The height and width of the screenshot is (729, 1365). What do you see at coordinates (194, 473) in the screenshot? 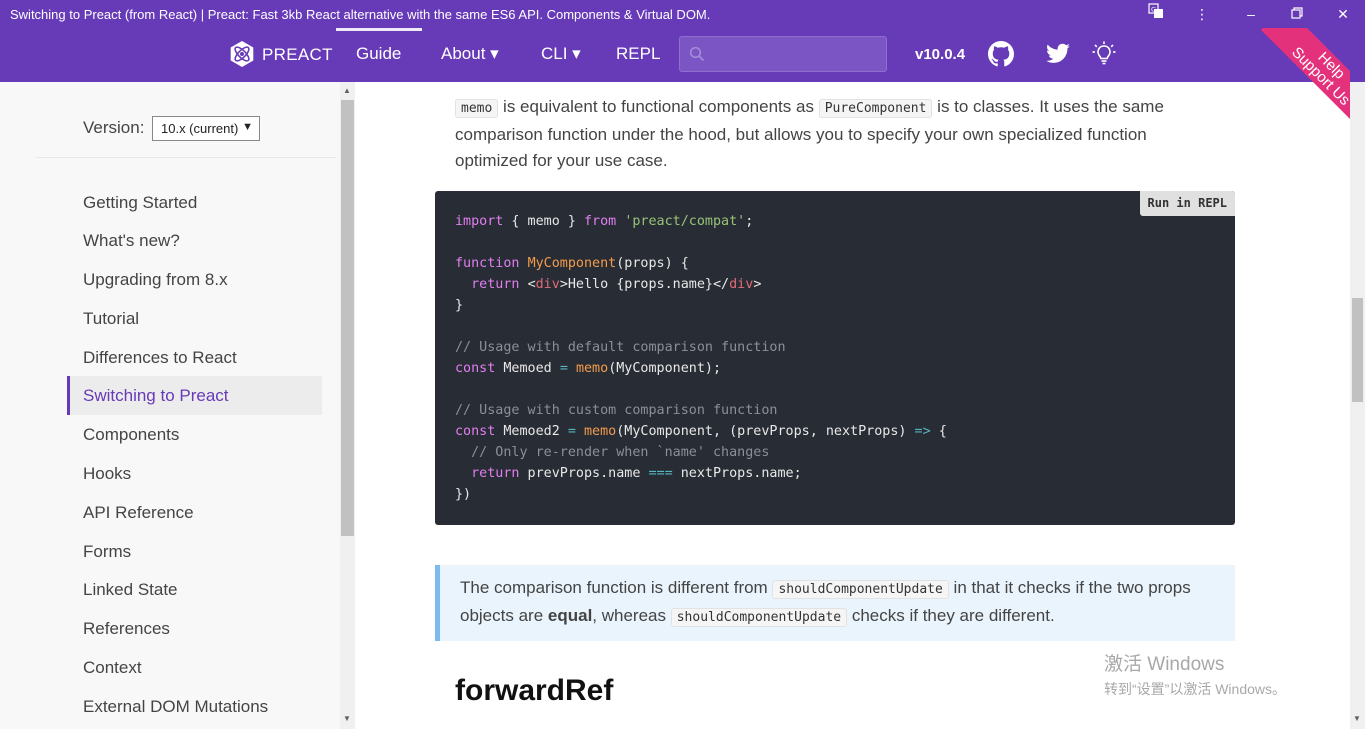
I see `sidebar-item-hooks: Hooks` at bounding box center [194, 473].